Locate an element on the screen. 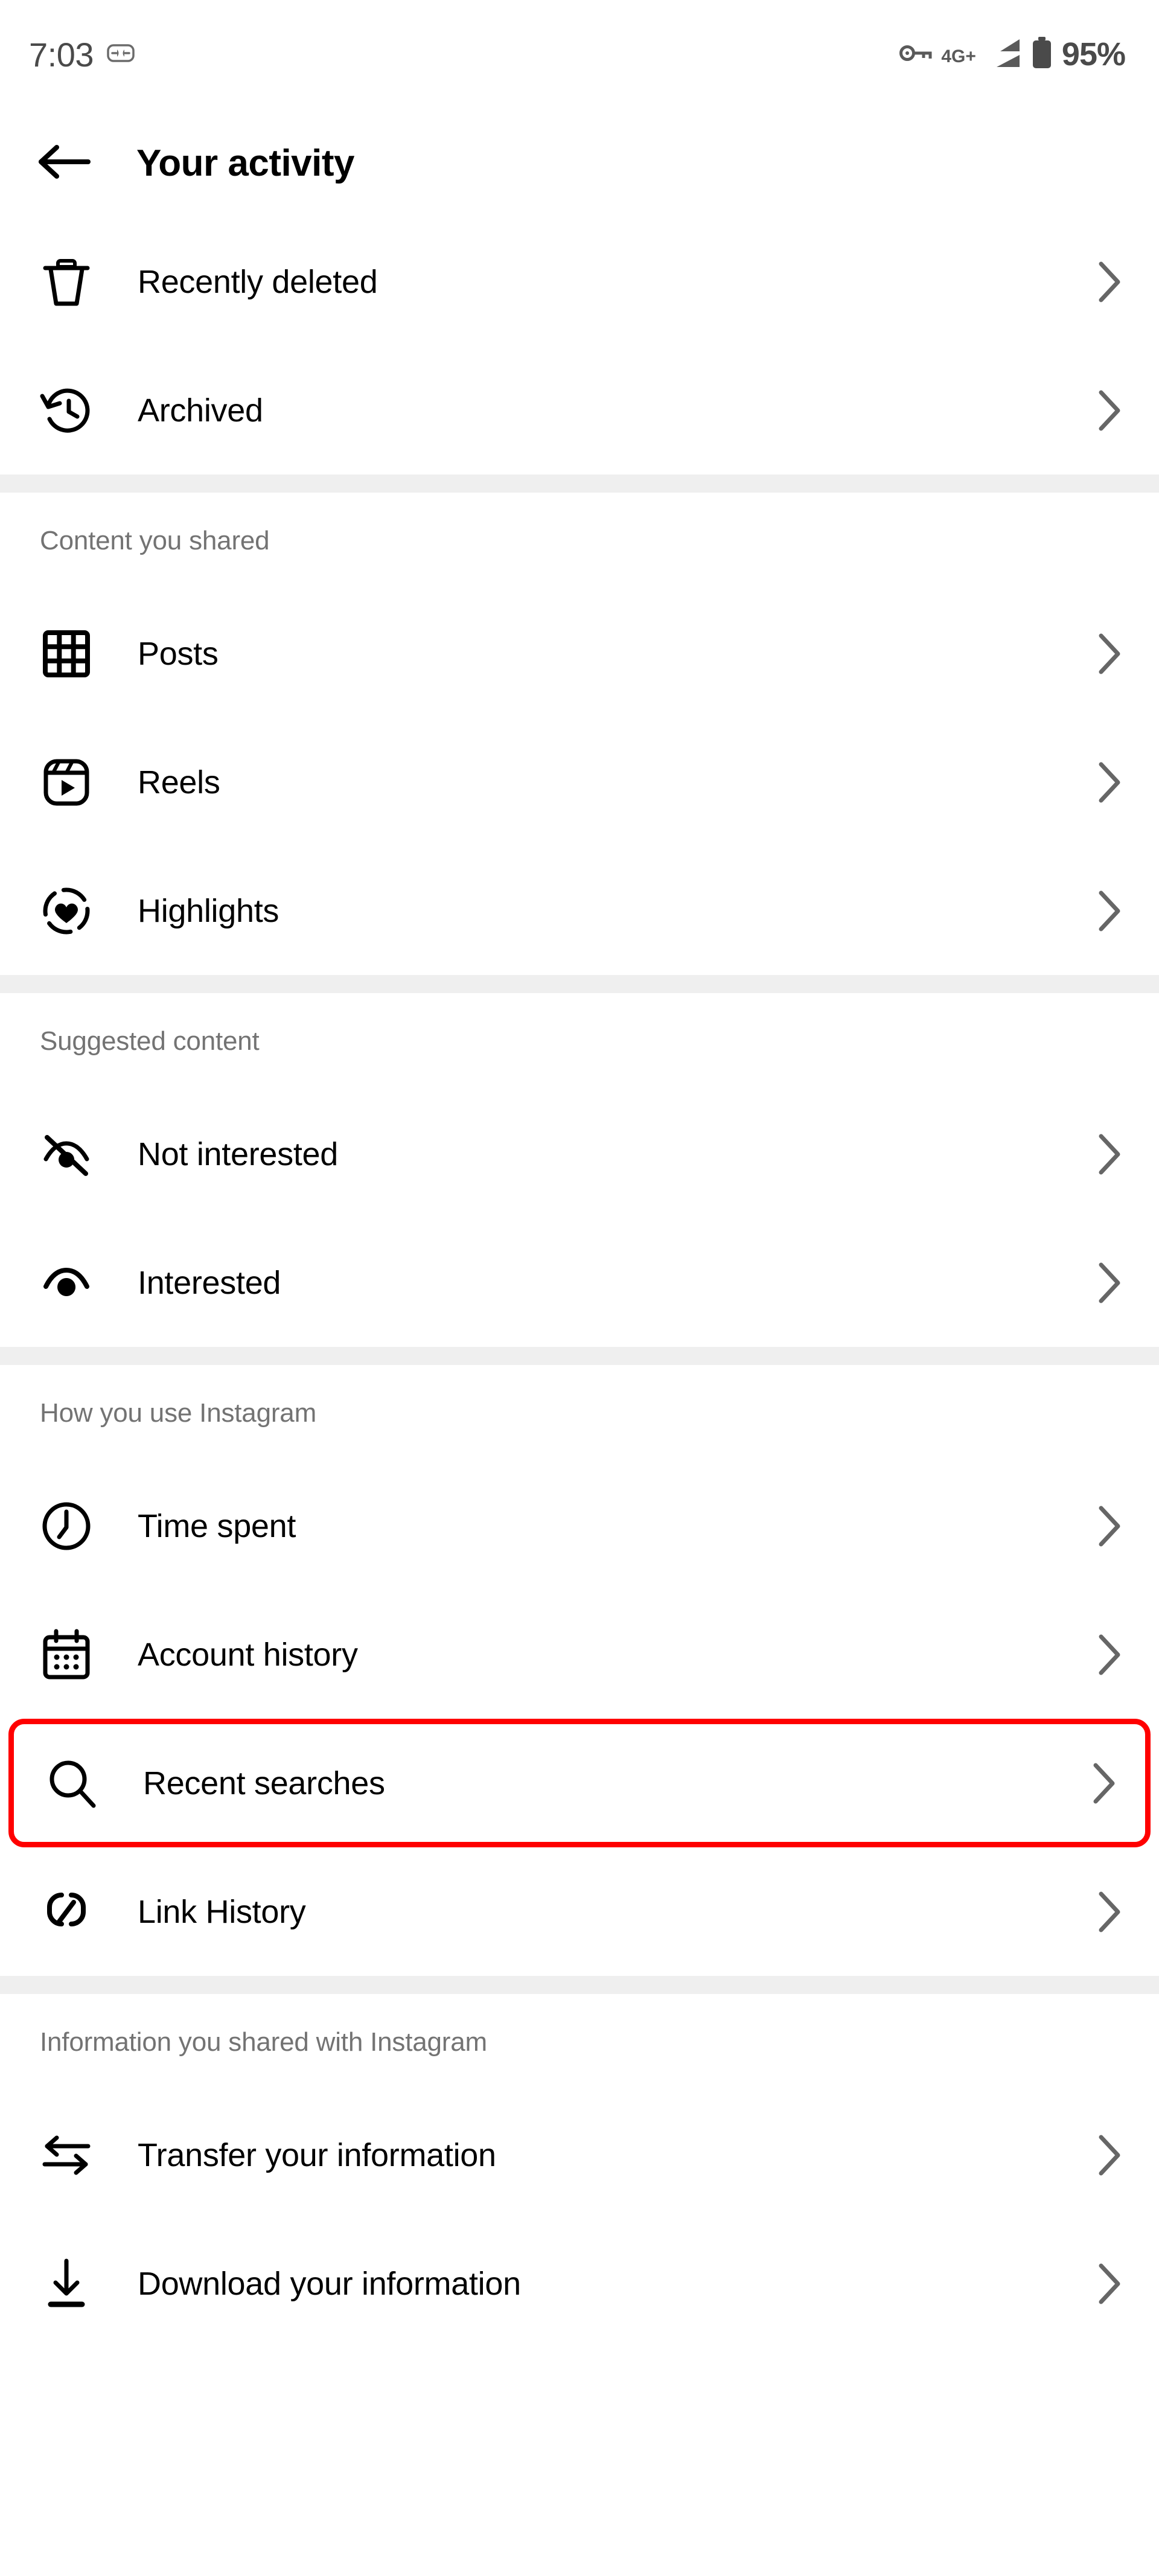 This screenshot has width=1159, height=2576. list-item-label: Not interested is located at coordinates (238, 1154).